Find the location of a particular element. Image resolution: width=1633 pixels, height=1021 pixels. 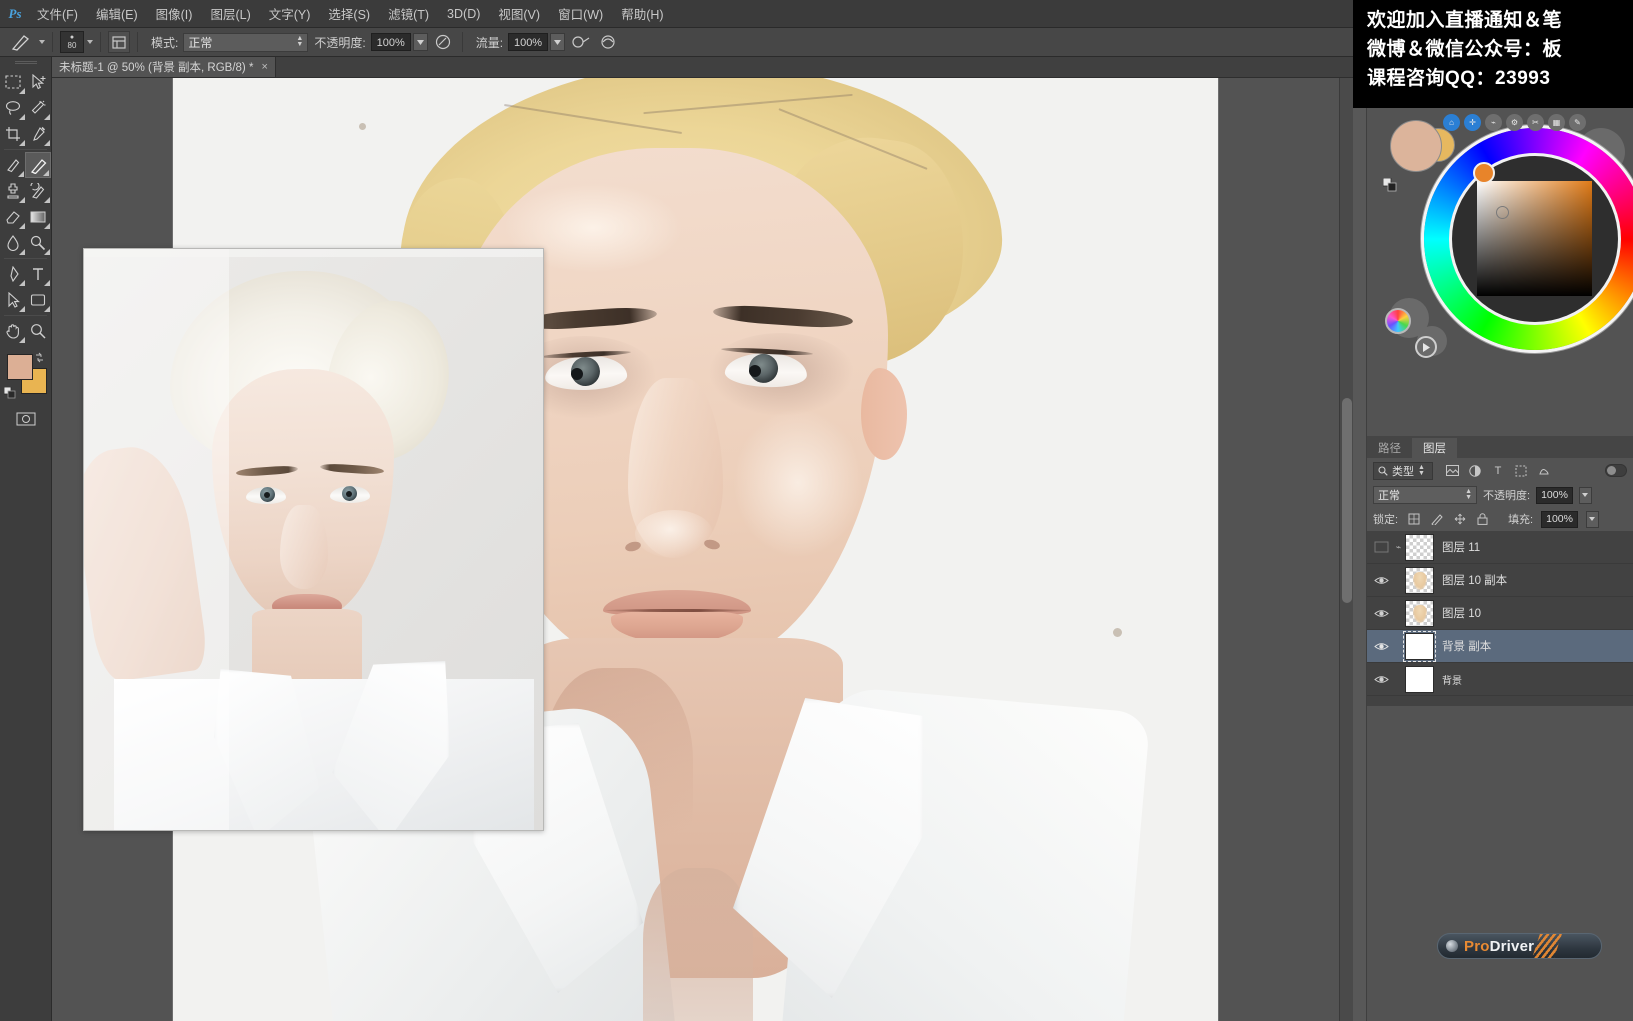

opacity-pressure-icon is located at coordinates (443, 42).